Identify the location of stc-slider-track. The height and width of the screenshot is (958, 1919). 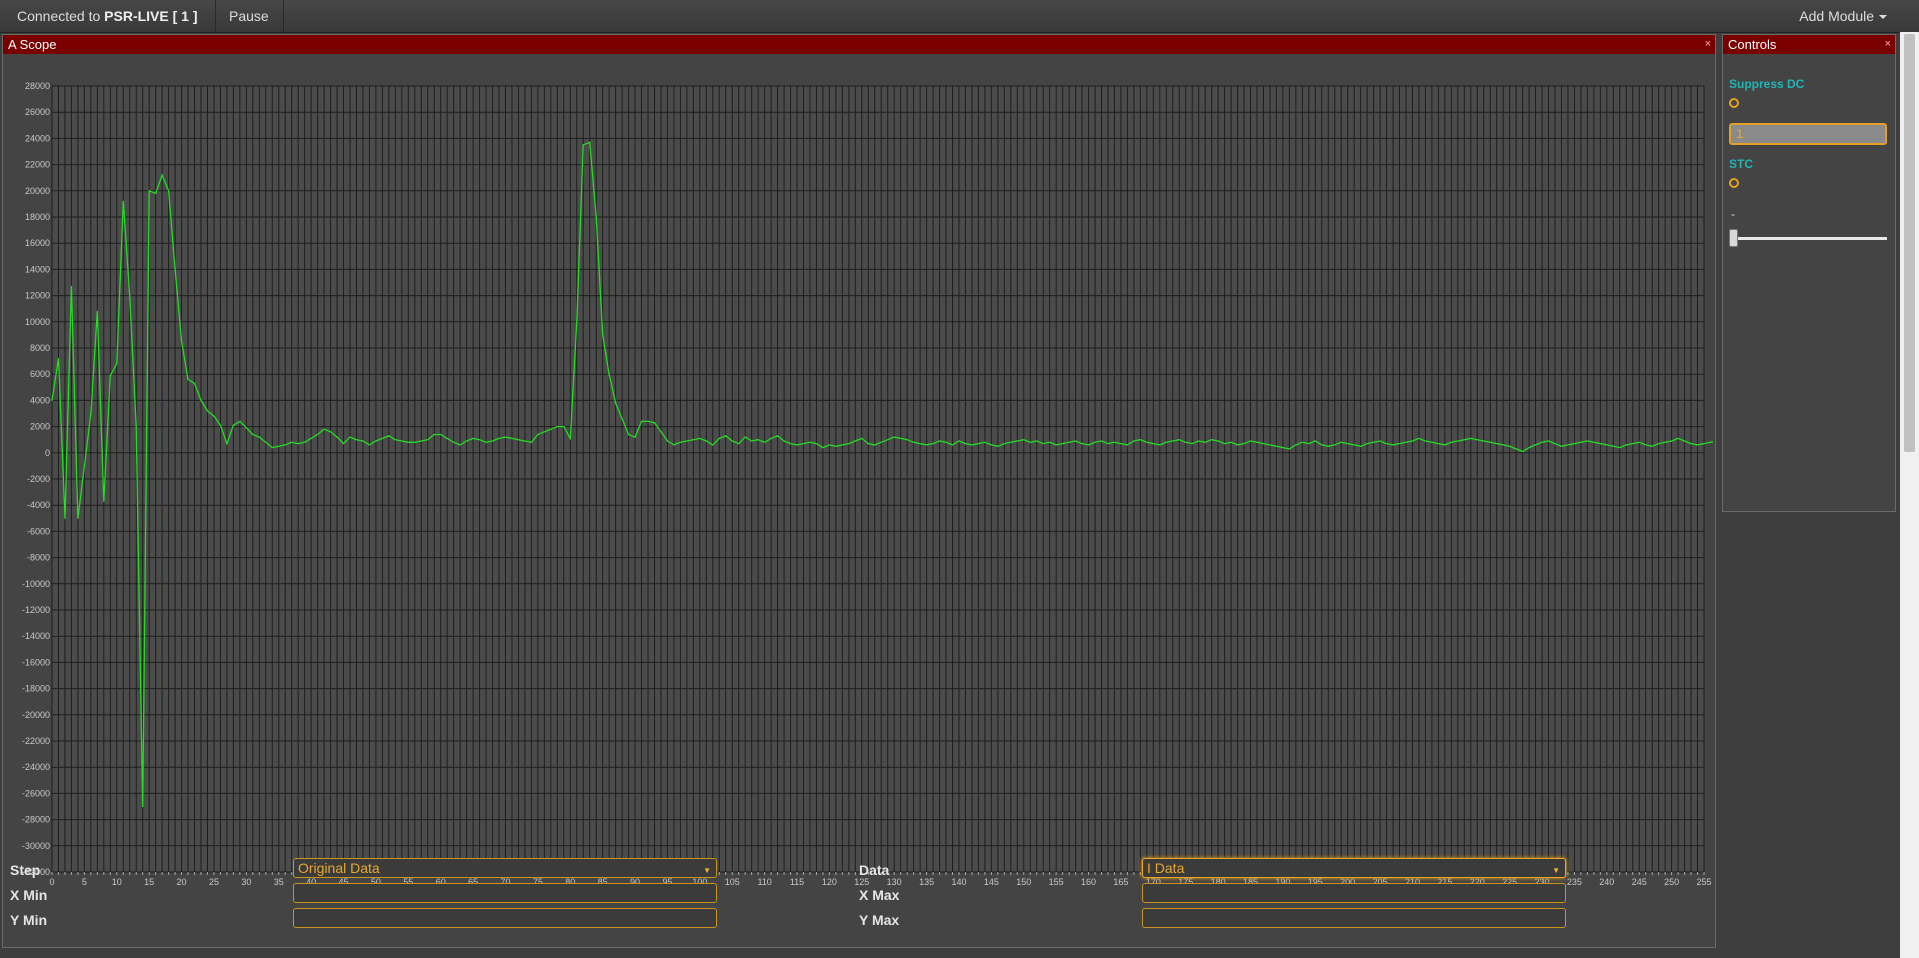
(1808, 238).